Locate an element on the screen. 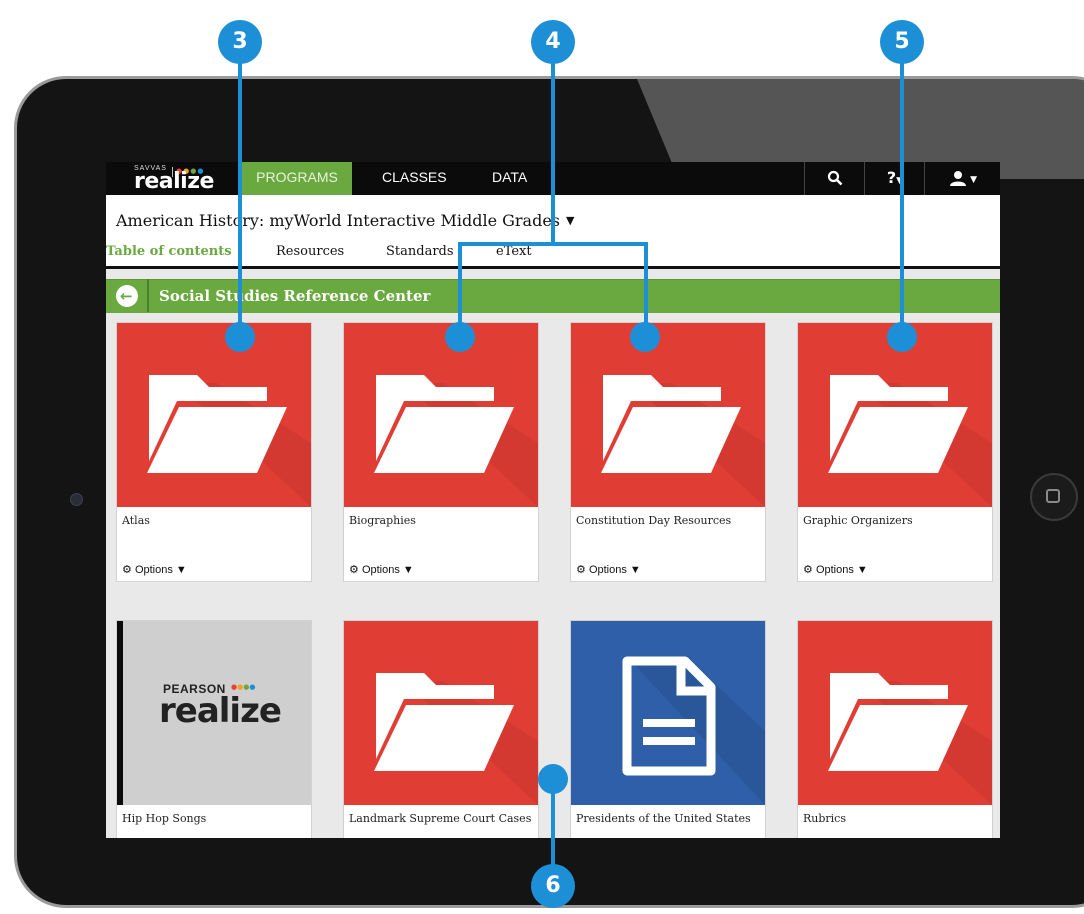 This screenshot has width=1084, height=914. resource-card-graphic-organizers: Graphic Organizers ⚙ Options ▼ is located at coordinates (895, 452).